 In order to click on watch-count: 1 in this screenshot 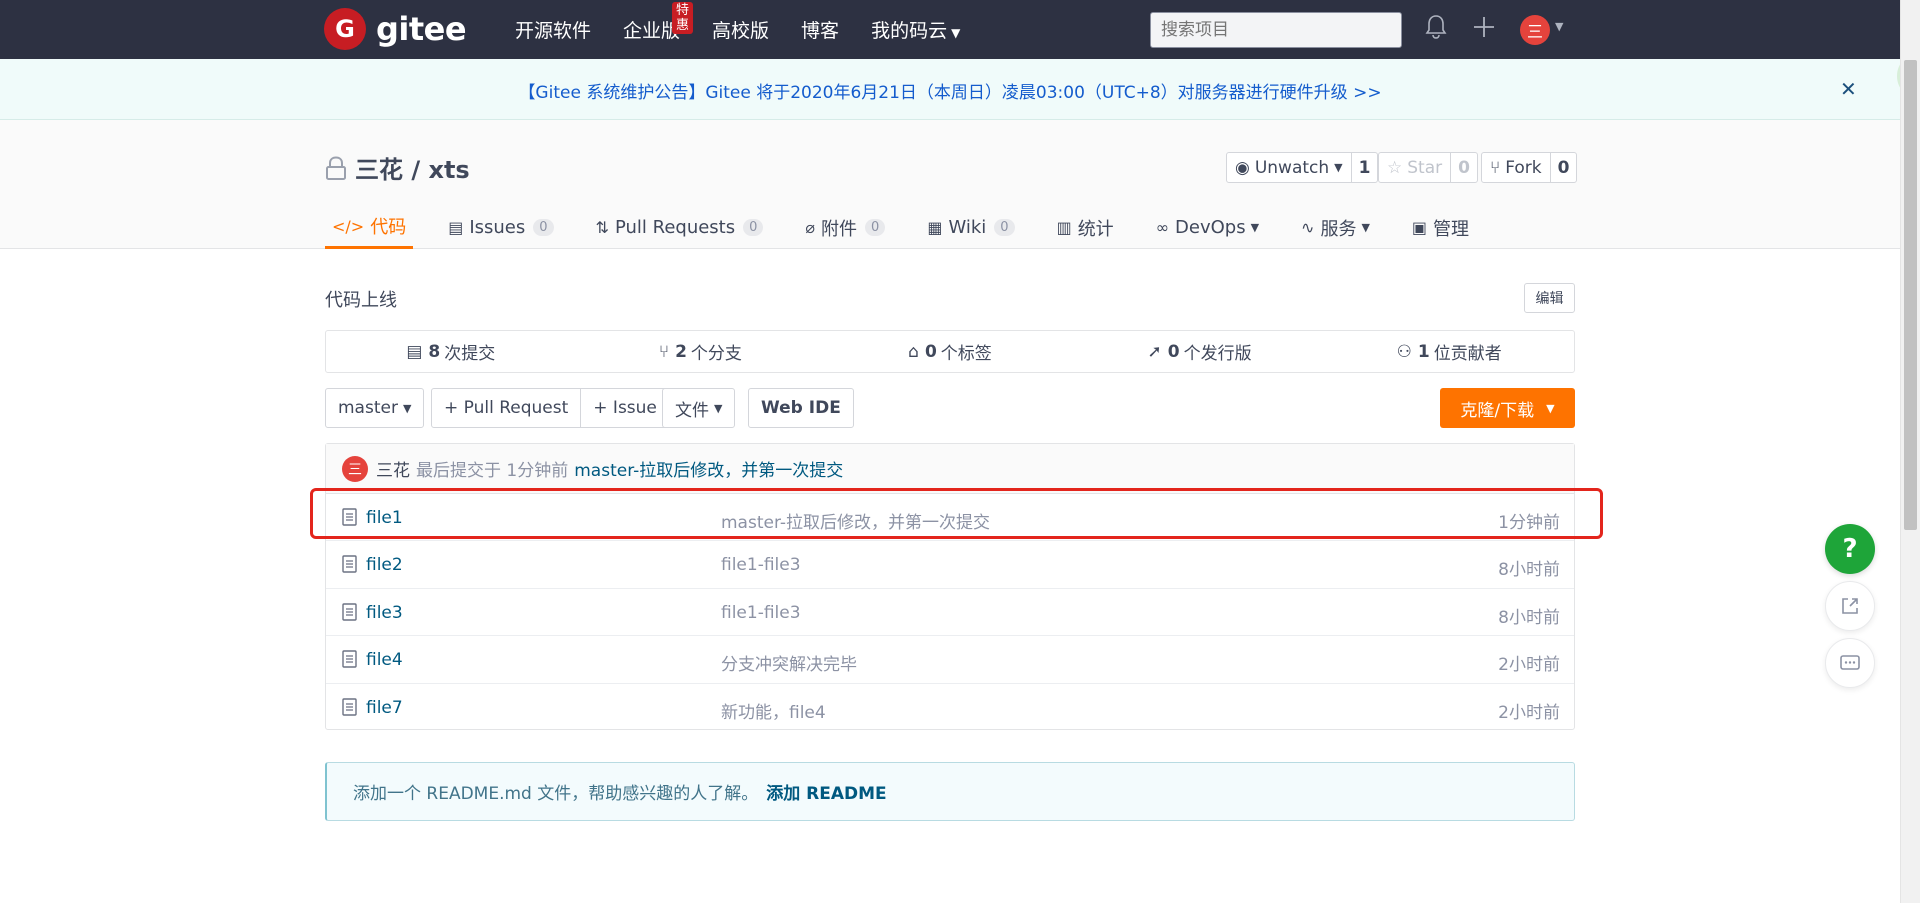, I will do `click(1364, 167)`.